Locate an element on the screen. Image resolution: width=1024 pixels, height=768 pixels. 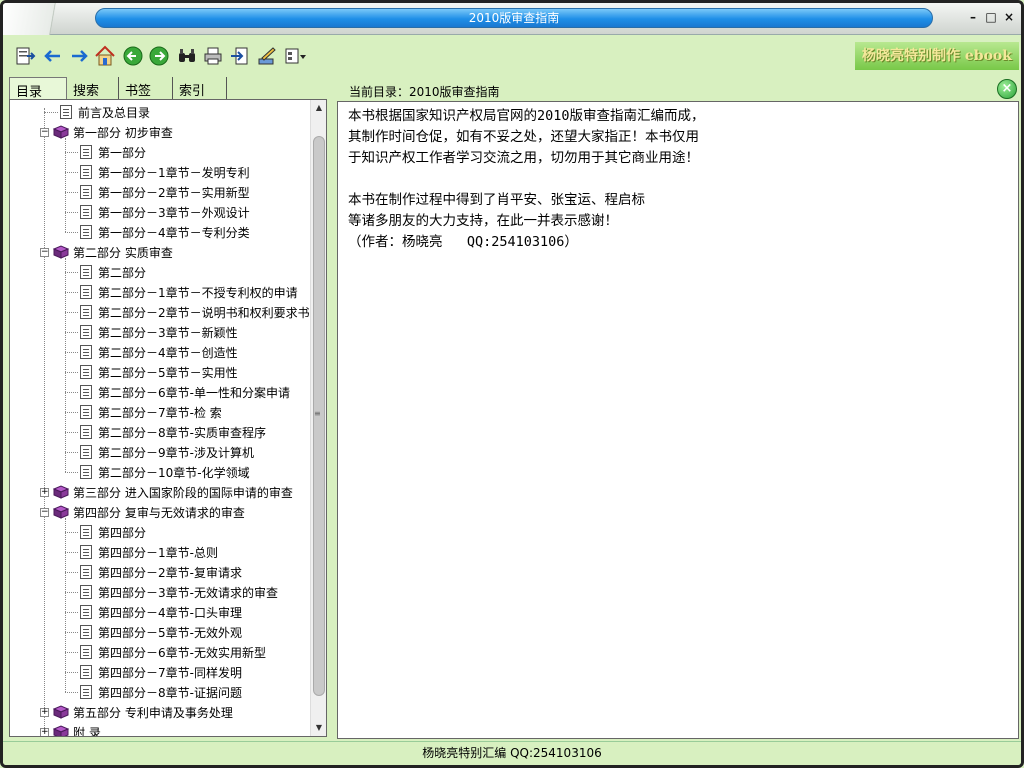
scroll-grip-icon: ≡ is located at coordinates (317, 413).